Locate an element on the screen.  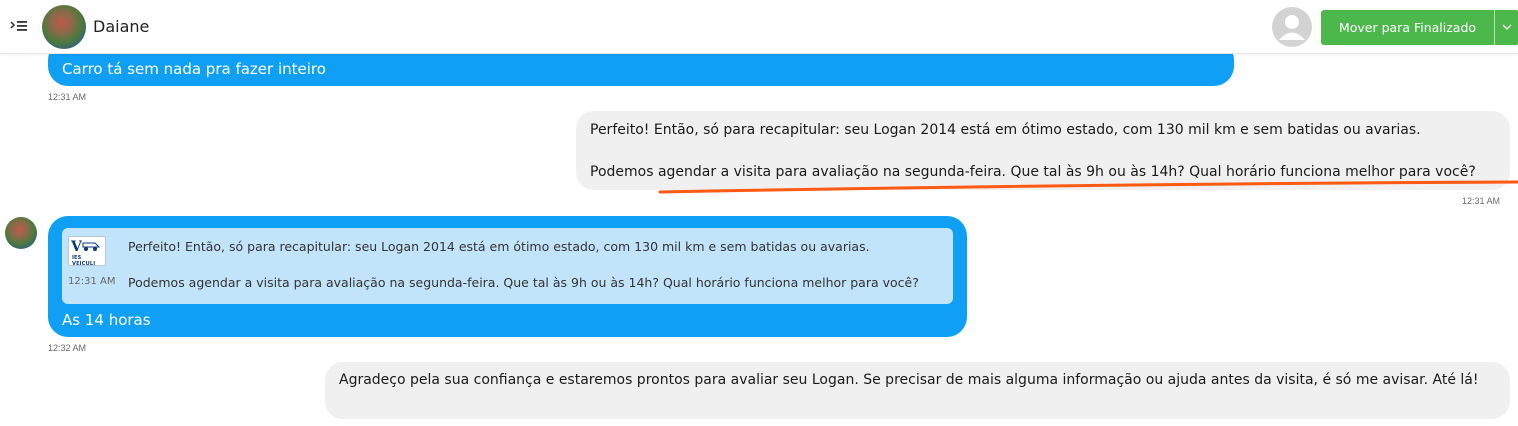
message-text: Carro tá sem nada pra fazer inteiro is located at coordinates (194, 69).